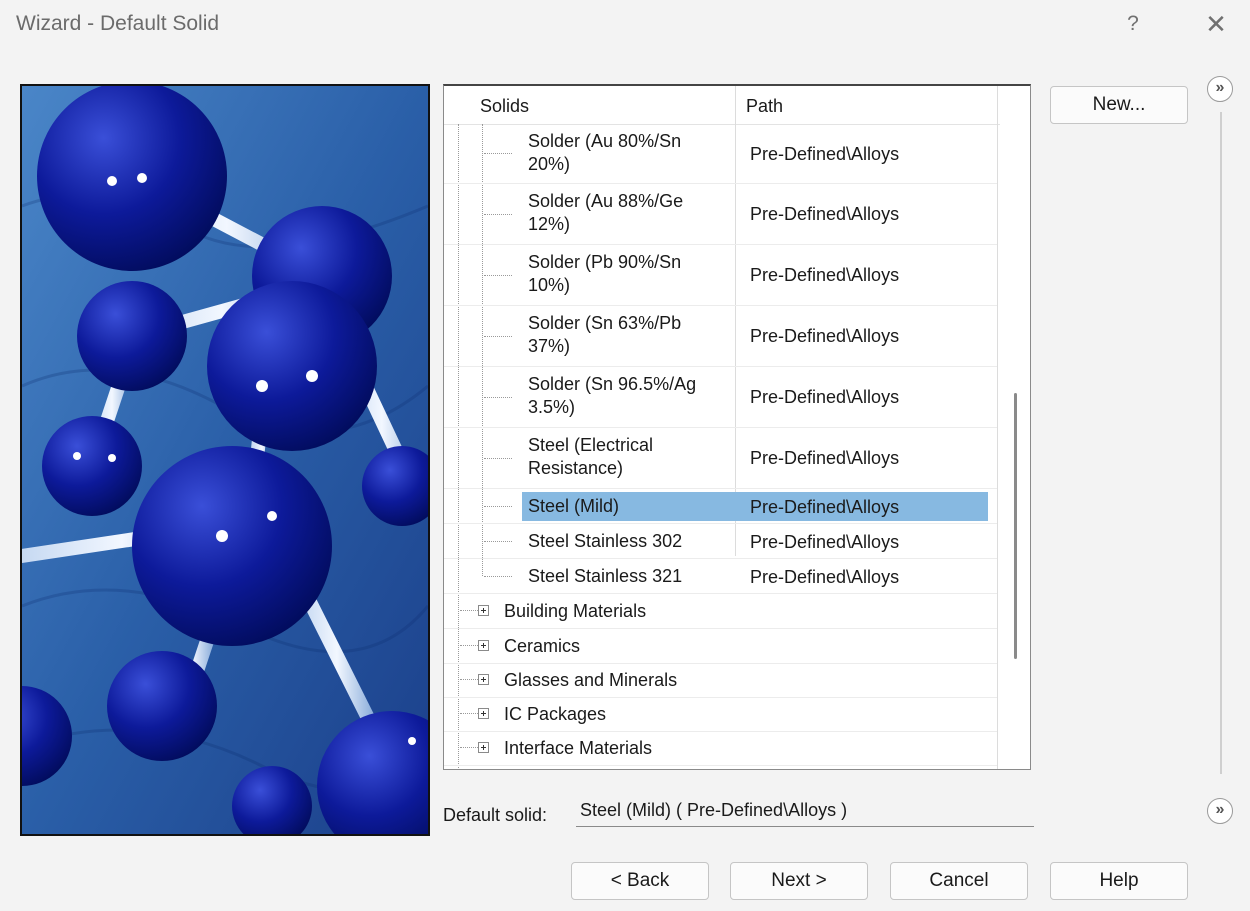 This screenshot has width=1250, height=911. I want to click on solid-name: Steel Stainless 302, so click(605, 541).